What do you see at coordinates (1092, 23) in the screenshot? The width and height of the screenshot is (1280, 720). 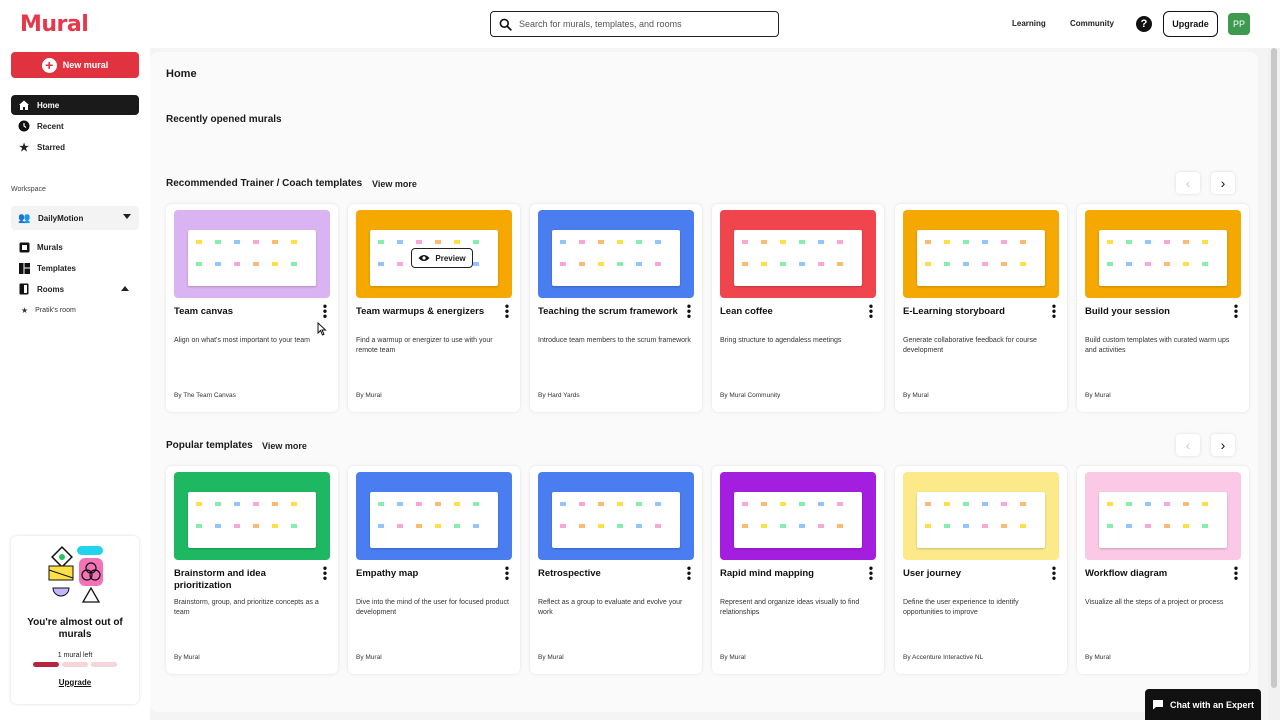 I see `community-link: Community` at bounding box center [1092, 23].